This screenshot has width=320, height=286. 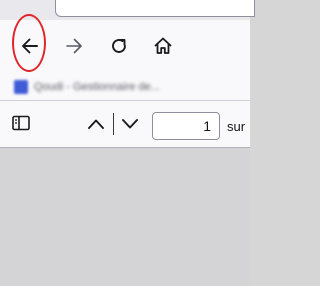 I want to click on page-count-label: sur, so click(x=236, y=126).